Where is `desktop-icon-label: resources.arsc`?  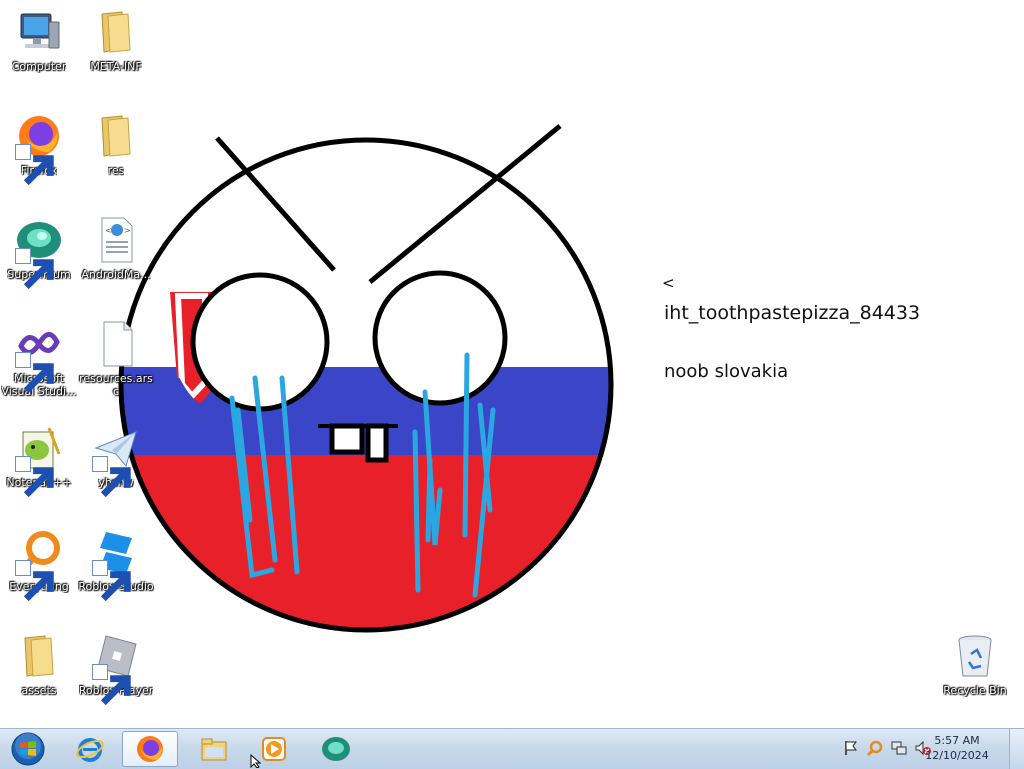 desktop-icon-label: resources.arsc is located at coordinates (116, 385).